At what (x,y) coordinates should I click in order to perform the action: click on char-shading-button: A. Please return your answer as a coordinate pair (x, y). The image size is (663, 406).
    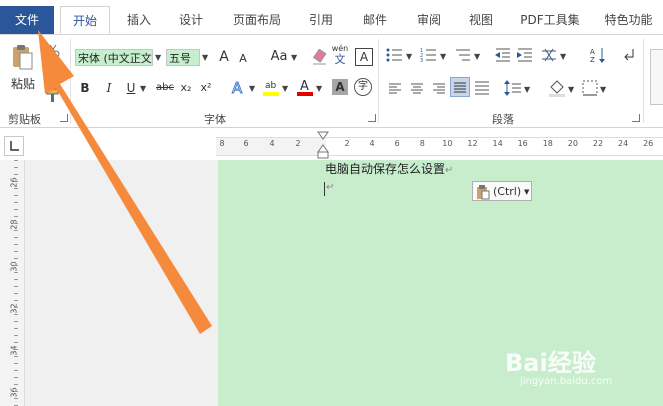
    Looking at the image, I should click on (340, 87).